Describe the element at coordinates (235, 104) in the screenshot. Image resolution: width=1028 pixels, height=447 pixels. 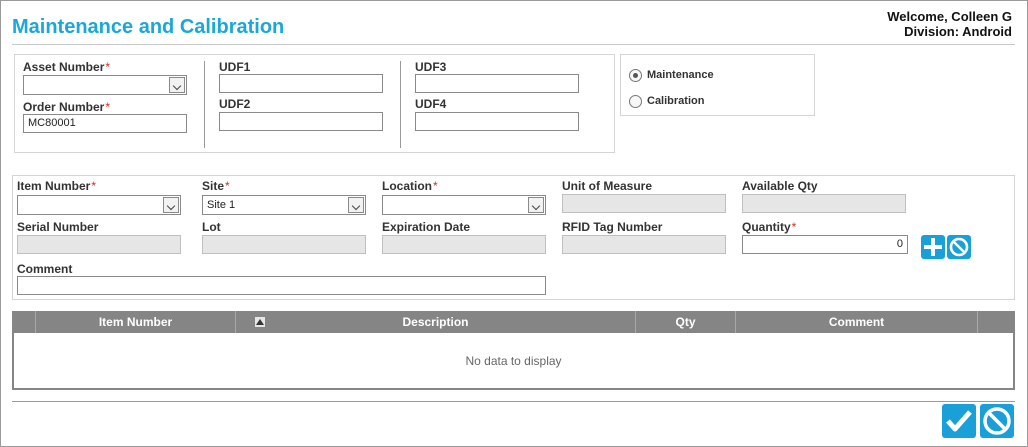
I see `udf2-label: UDF2` at that location.